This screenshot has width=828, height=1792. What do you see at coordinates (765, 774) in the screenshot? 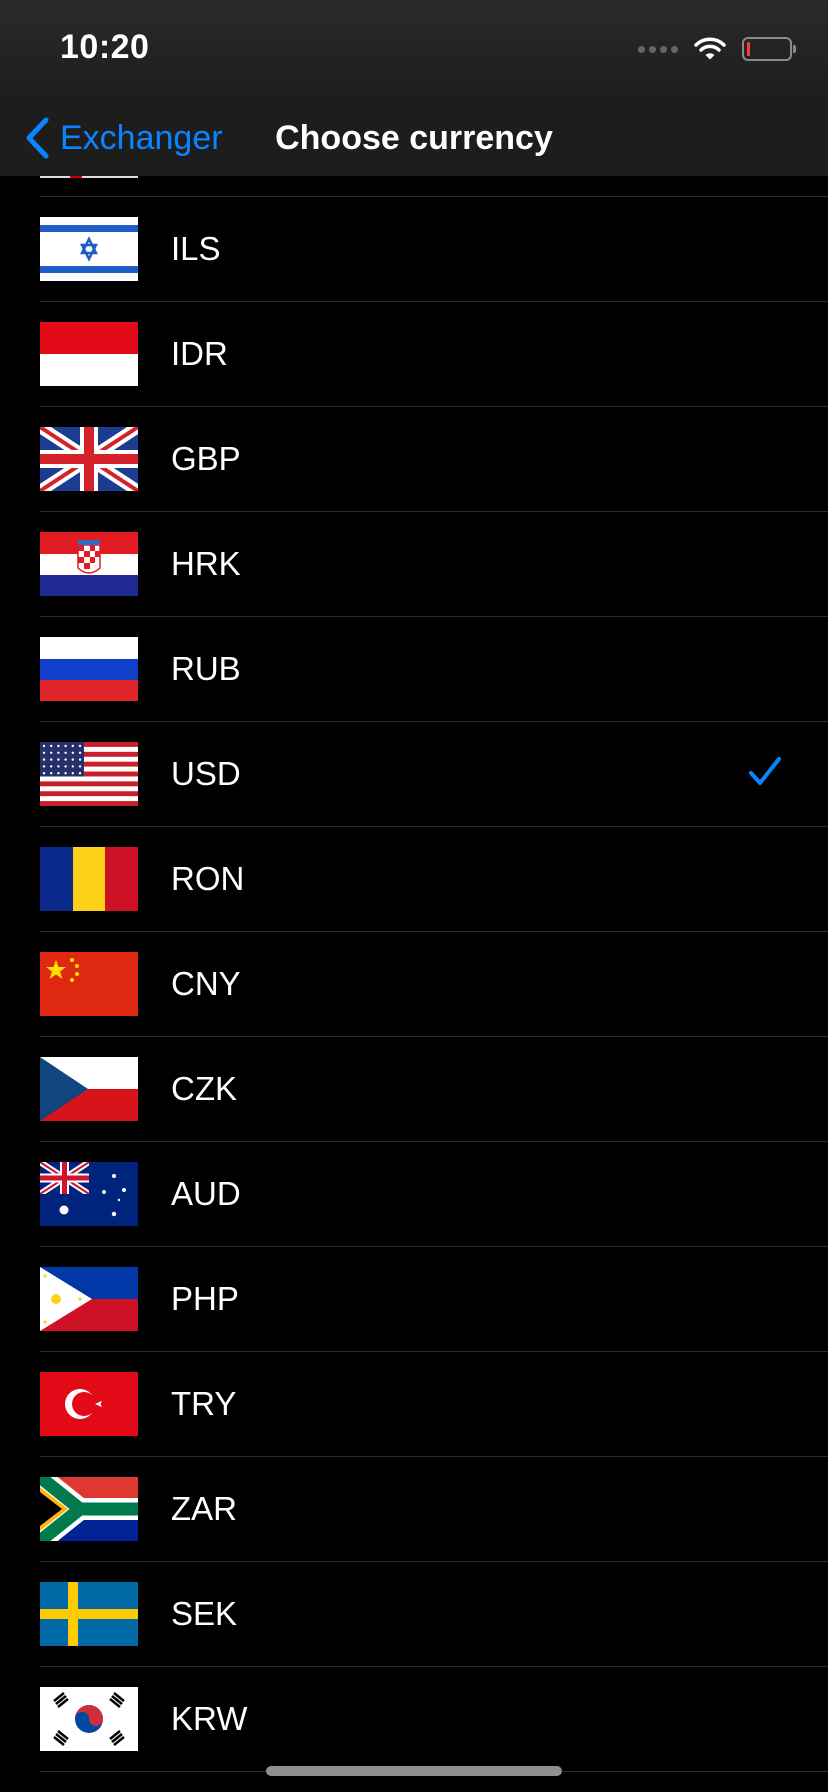
I see `checkmark-icon` at bounding box center [765, 774].